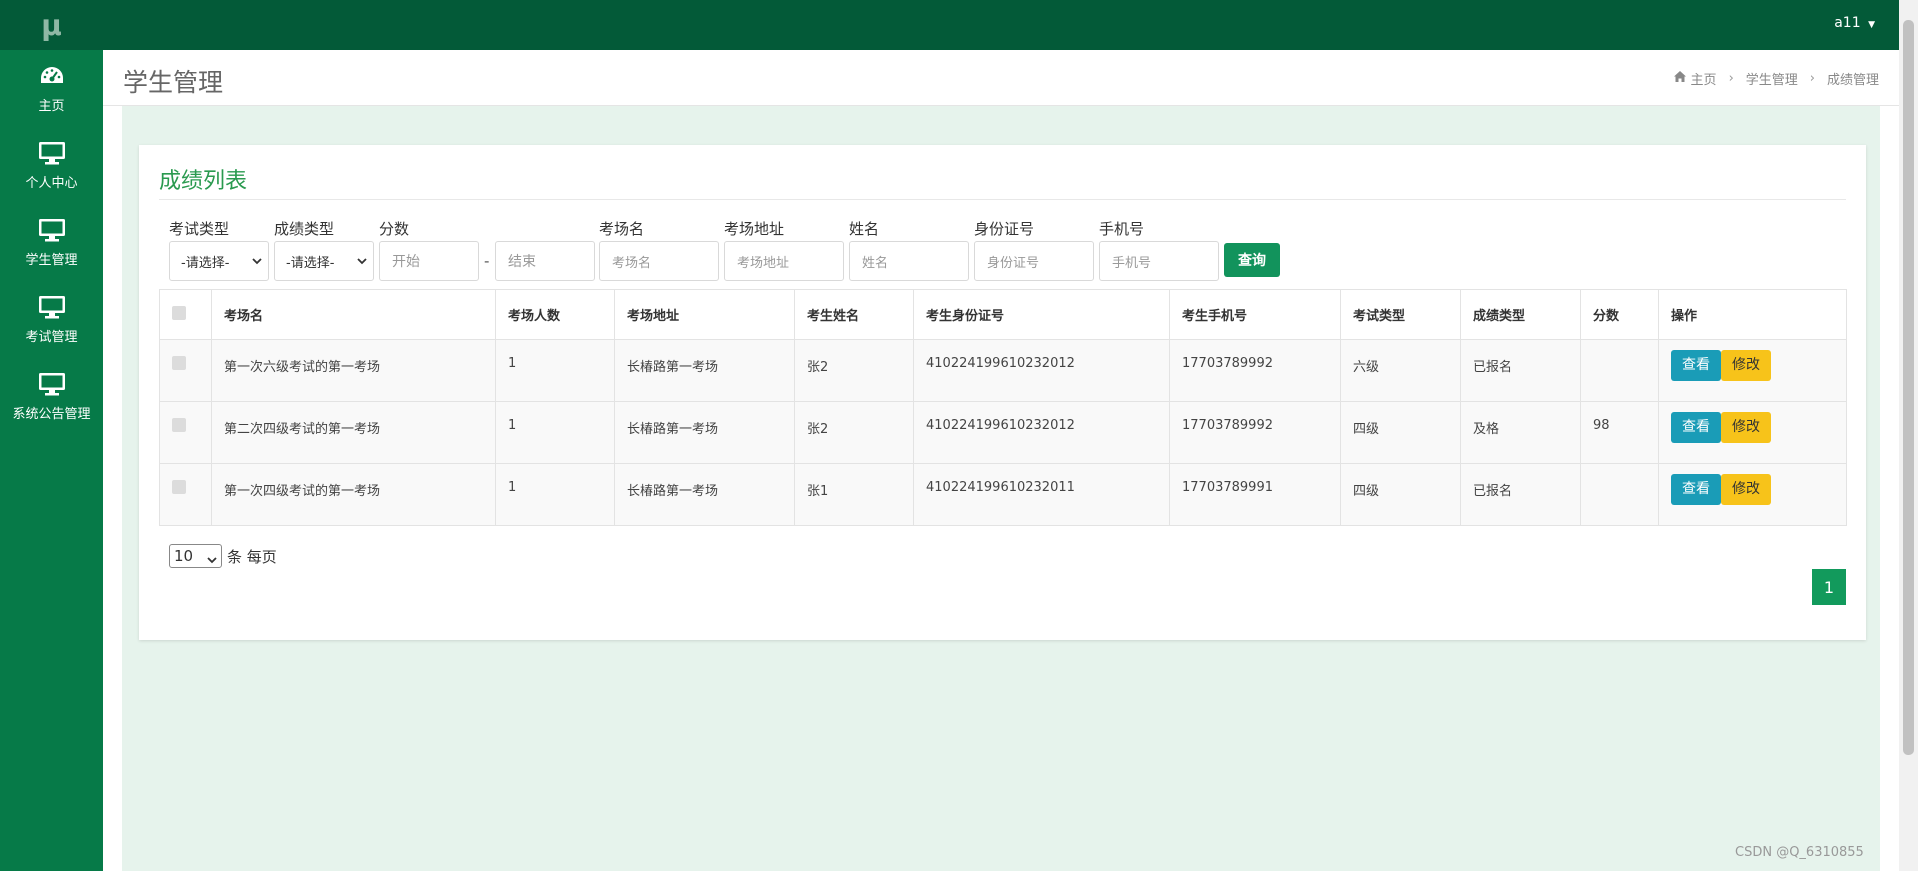  I want to click on page-size-suffix: 条 每页, so click(252, 556).